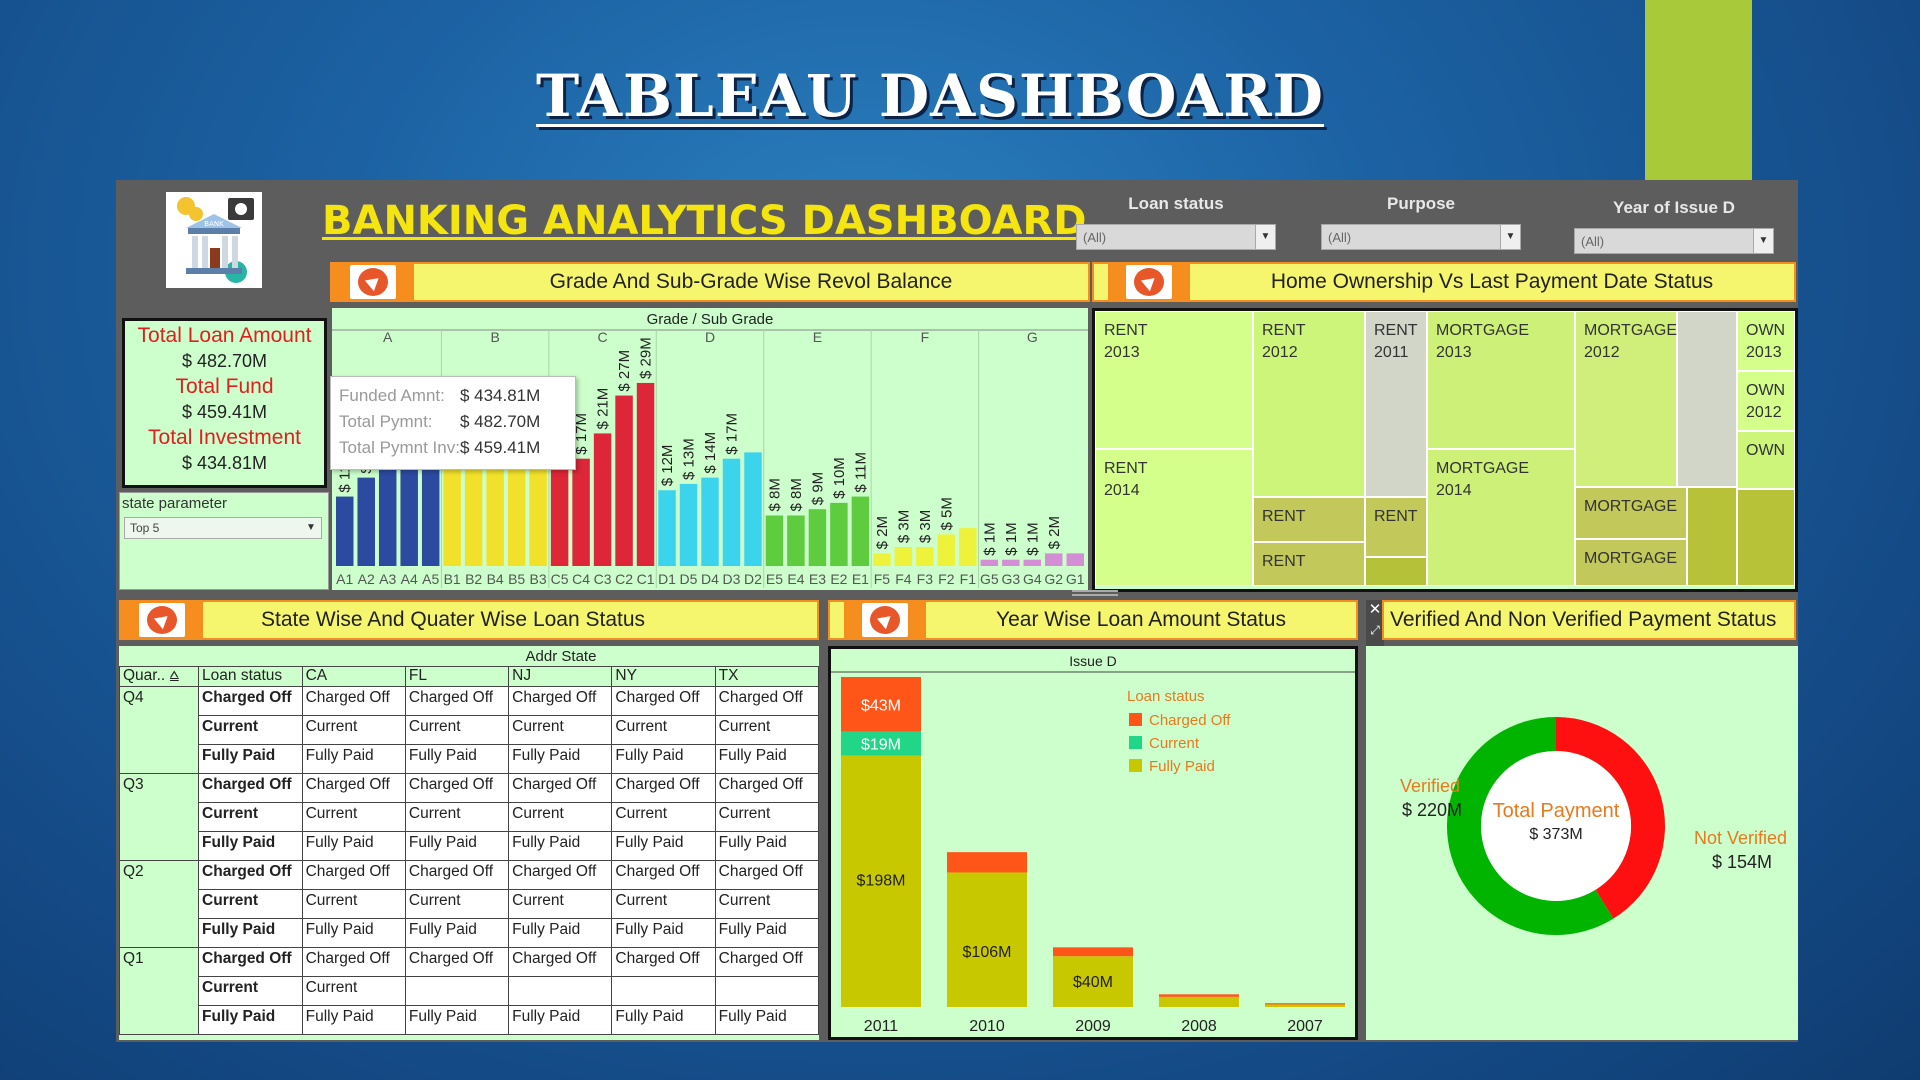 The image size is (1920, 1080). Describe the element at coordinates (1766, 401) in the screenshot. I see `treemap-cell: OWN 2012` at that location.